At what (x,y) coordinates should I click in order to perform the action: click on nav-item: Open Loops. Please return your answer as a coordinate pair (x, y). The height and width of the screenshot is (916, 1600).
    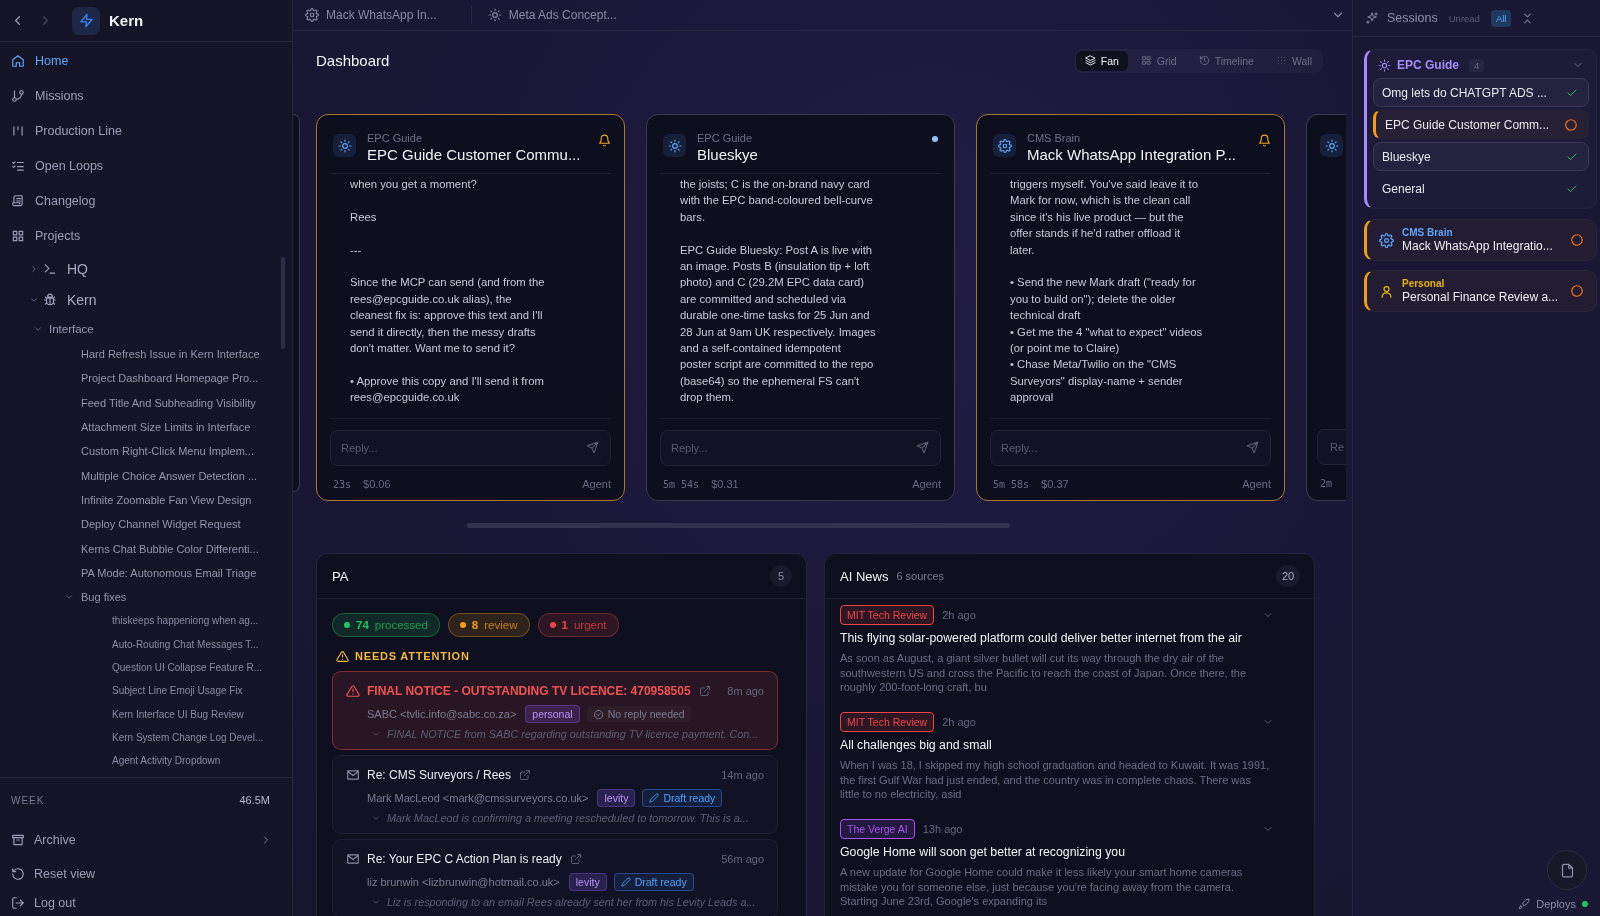
    Looking at the image, I should click on (146, 165).